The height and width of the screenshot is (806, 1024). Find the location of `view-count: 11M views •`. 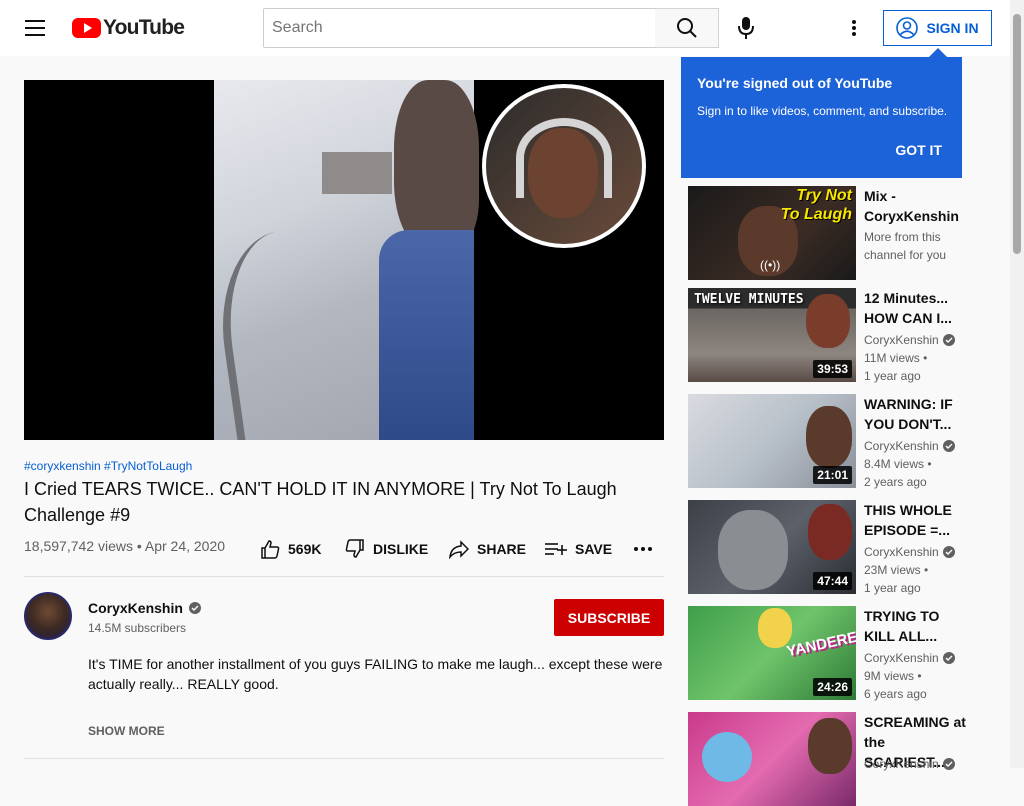

view-count: 11M views • is located at coordinates (896, 358).